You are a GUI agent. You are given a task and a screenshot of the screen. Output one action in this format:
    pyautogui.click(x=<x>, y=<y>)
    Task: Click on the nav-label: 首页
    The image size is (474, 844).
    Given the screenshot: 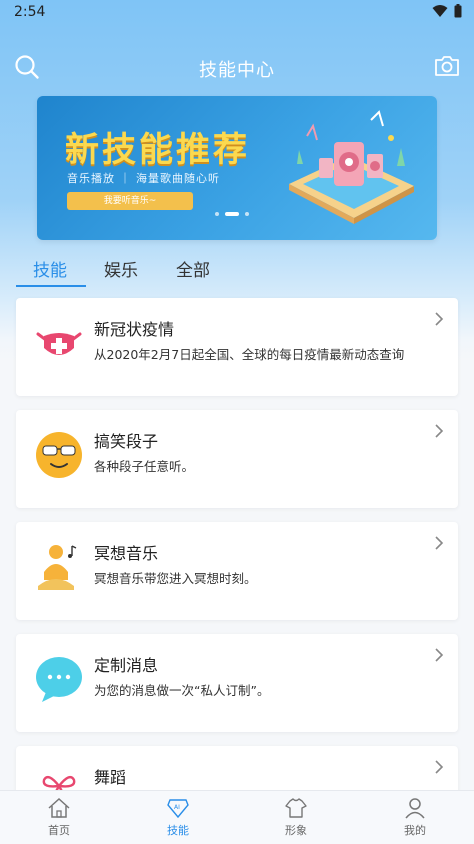 What is the action you would take?
    pyautogui.click(x=59, y=830)
    